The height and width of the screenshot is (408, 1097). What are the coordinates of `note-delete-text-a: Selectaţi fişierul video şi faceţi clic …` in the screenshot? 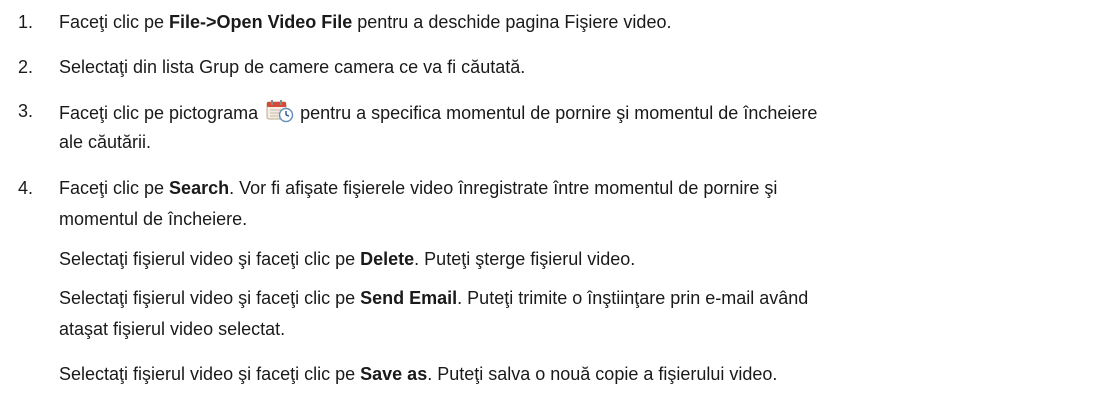 It's located at (210, 259).